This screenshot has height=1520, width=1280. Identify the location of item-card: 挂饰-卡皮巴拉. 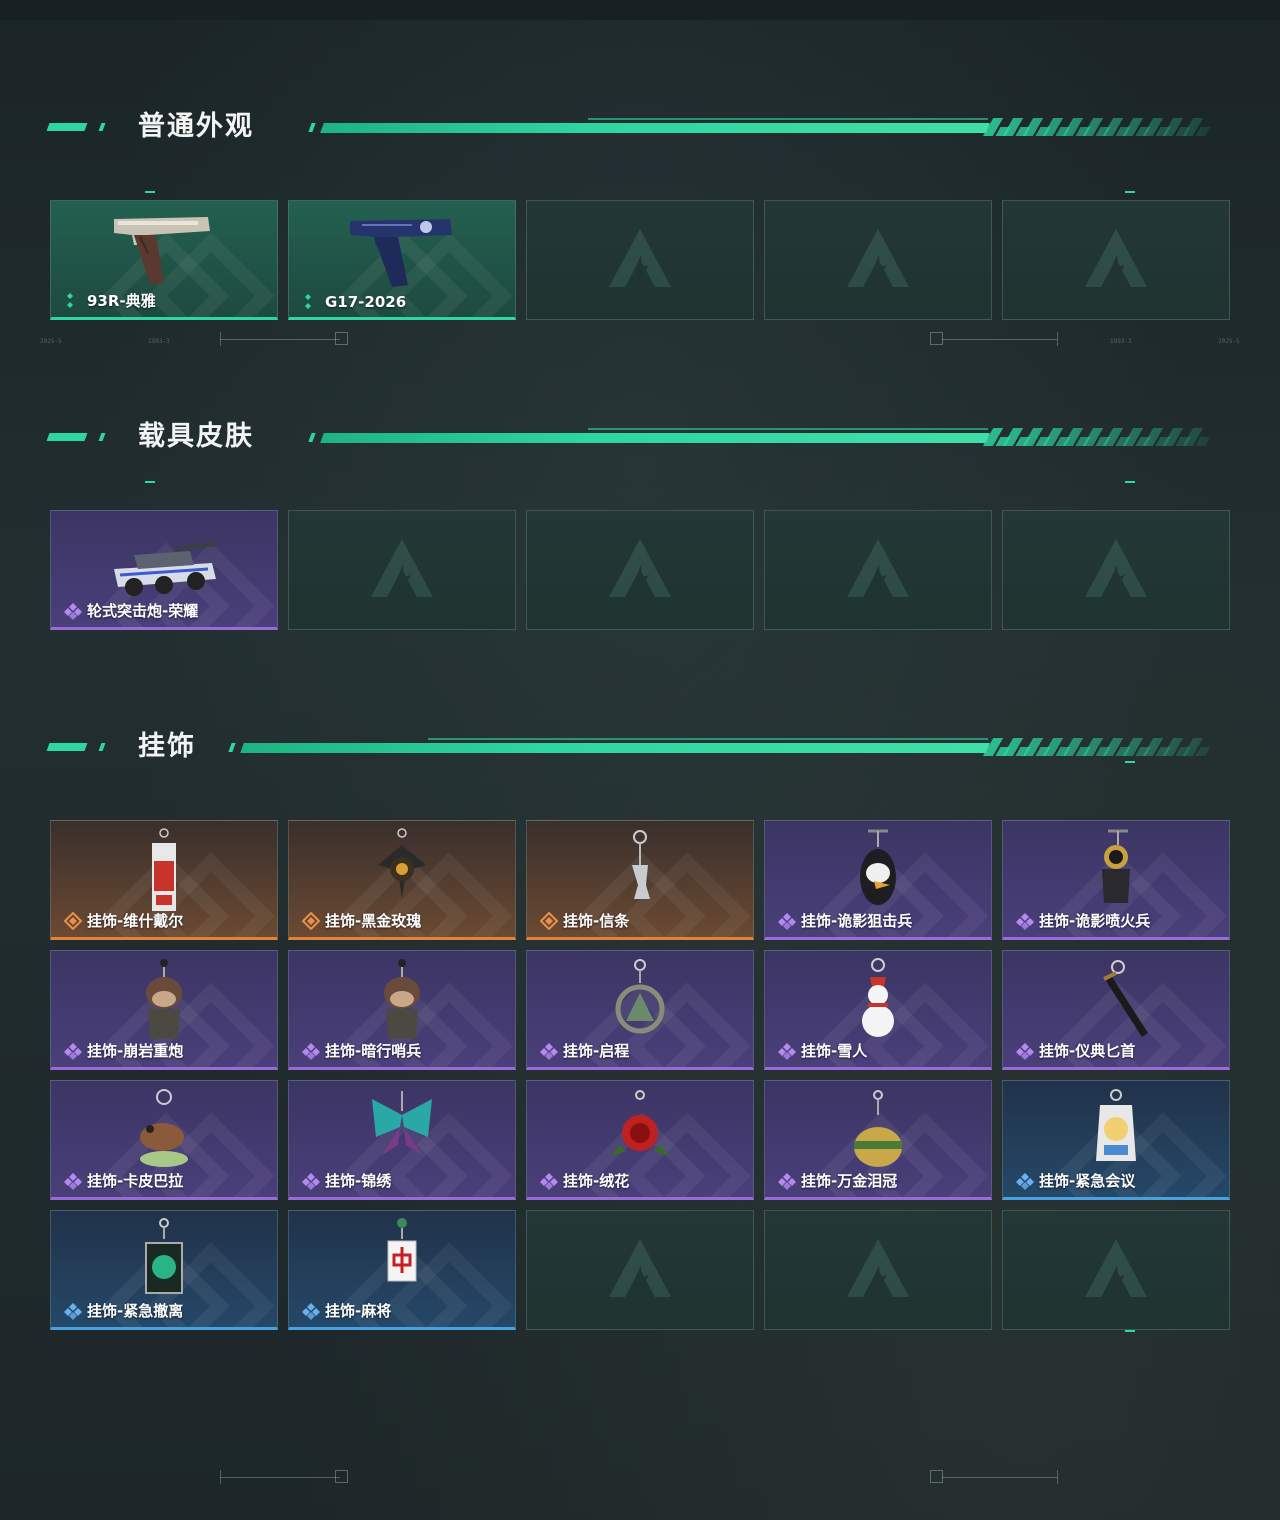
(164, 1140).